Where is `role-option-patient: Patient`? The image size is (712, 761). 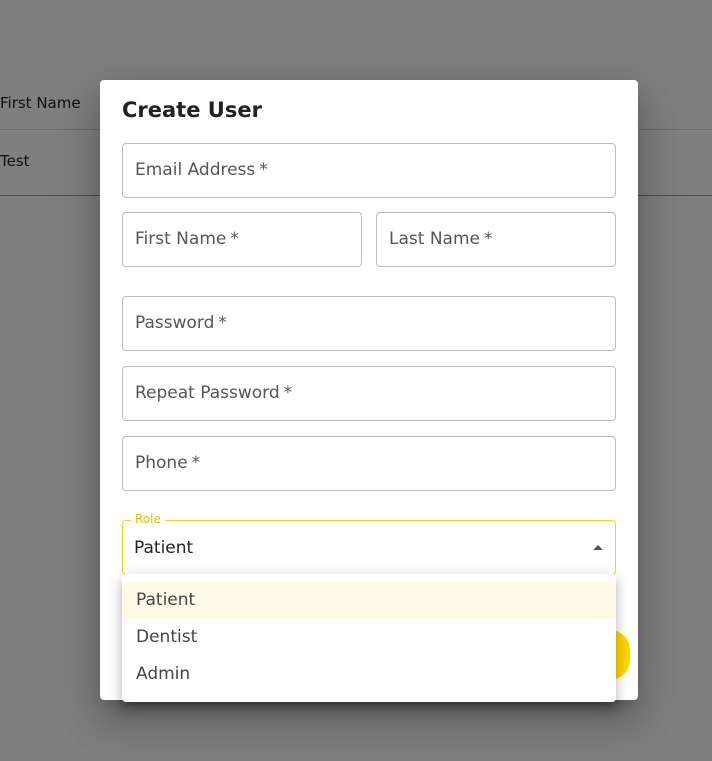
role-option-patient: Patient is located at coordinates (369, 600).